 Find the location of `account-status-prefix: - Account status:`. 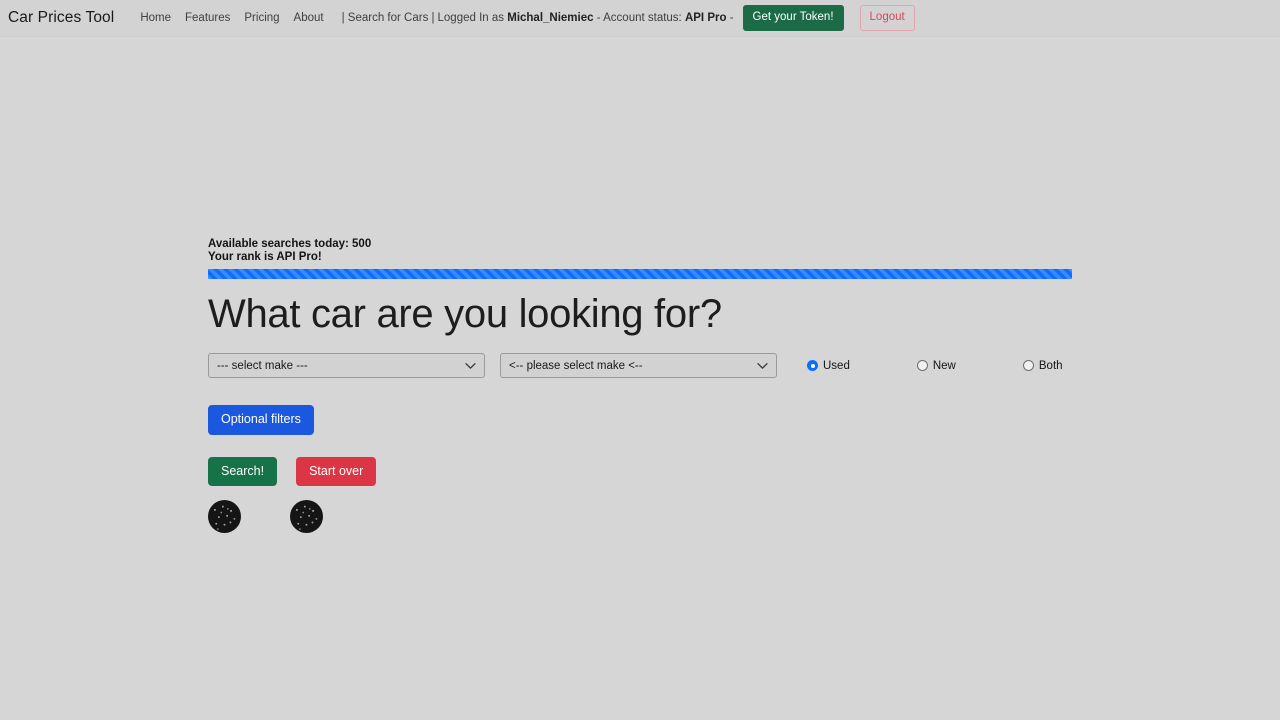

account-status-prefix: - Account status: is located at coordinates (639, 18).